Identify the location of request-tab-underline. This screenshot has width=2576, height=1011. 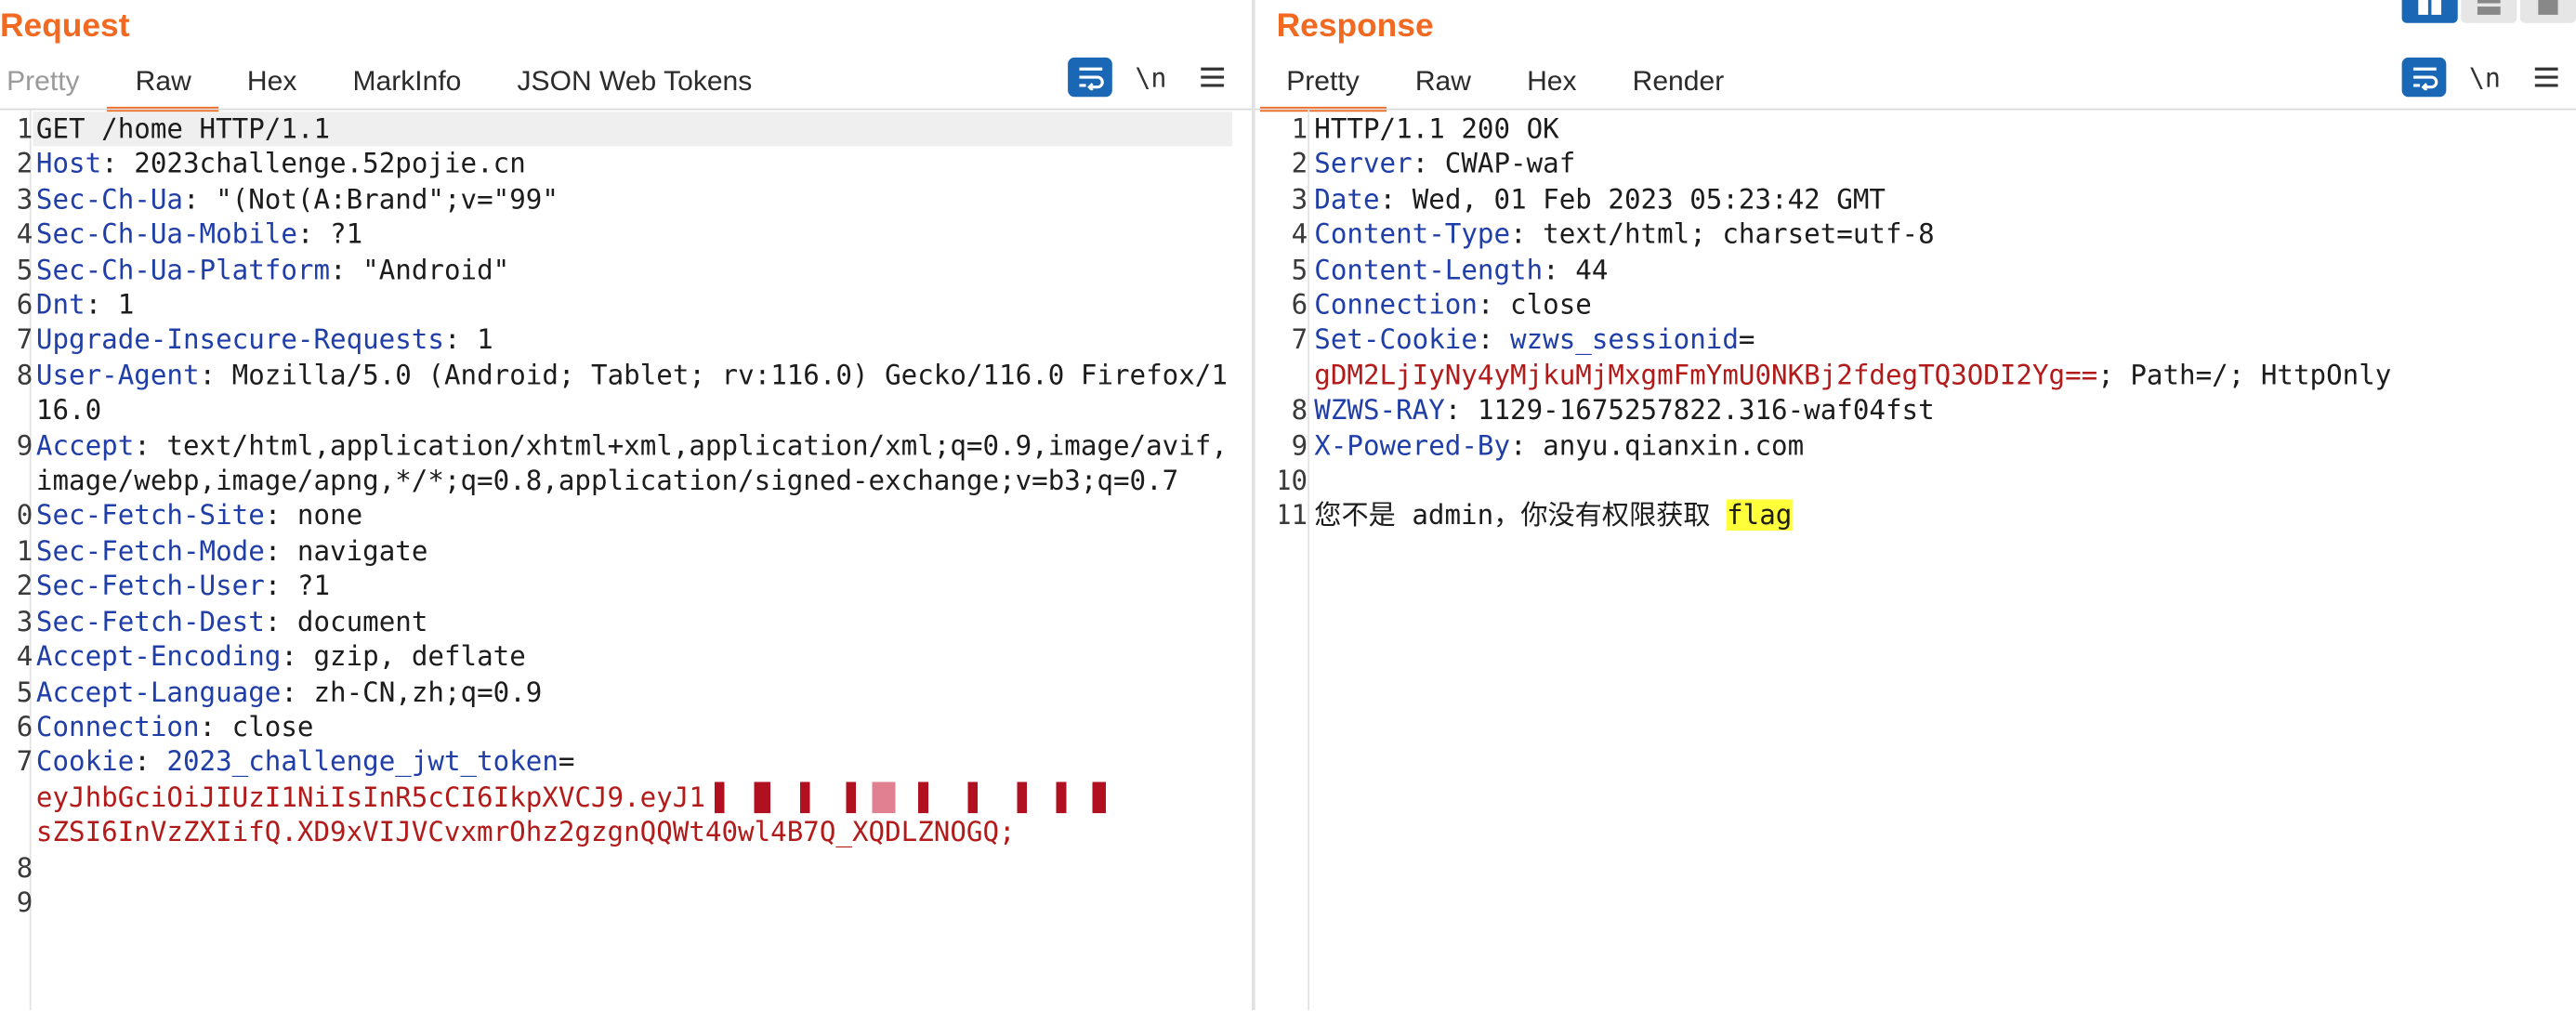
(626, 109).